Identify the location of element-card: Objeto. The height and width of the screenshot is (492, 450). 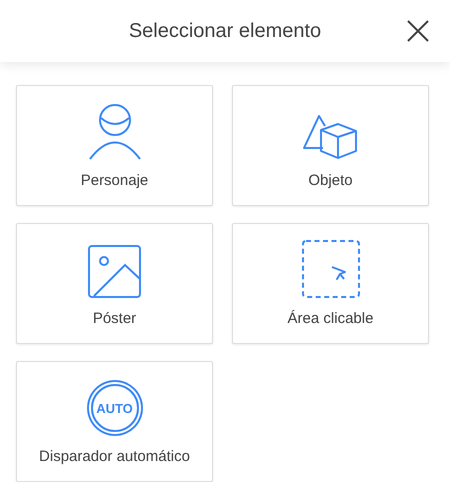
(330, 145).